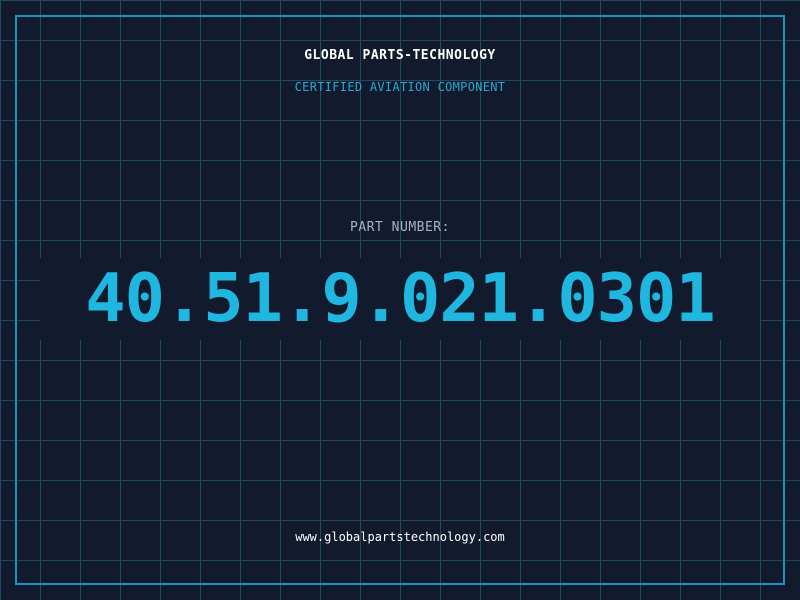 This screenshot has width=800, height=600. I want to click on part-number-label: PART NUMBER:, so click(400, 227).